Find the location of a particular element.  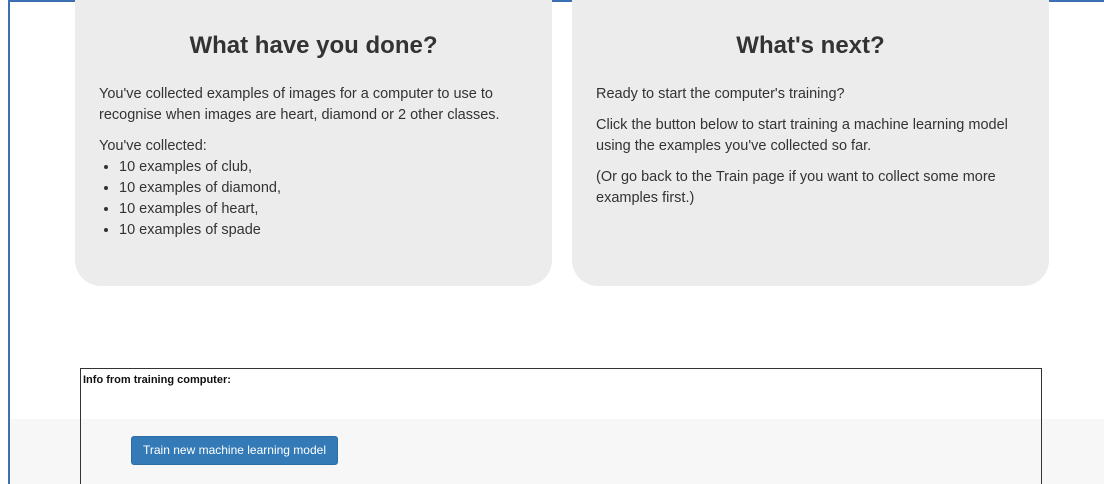

list-item-spade: 10 examples of spade is located at coordinates (315, 230).